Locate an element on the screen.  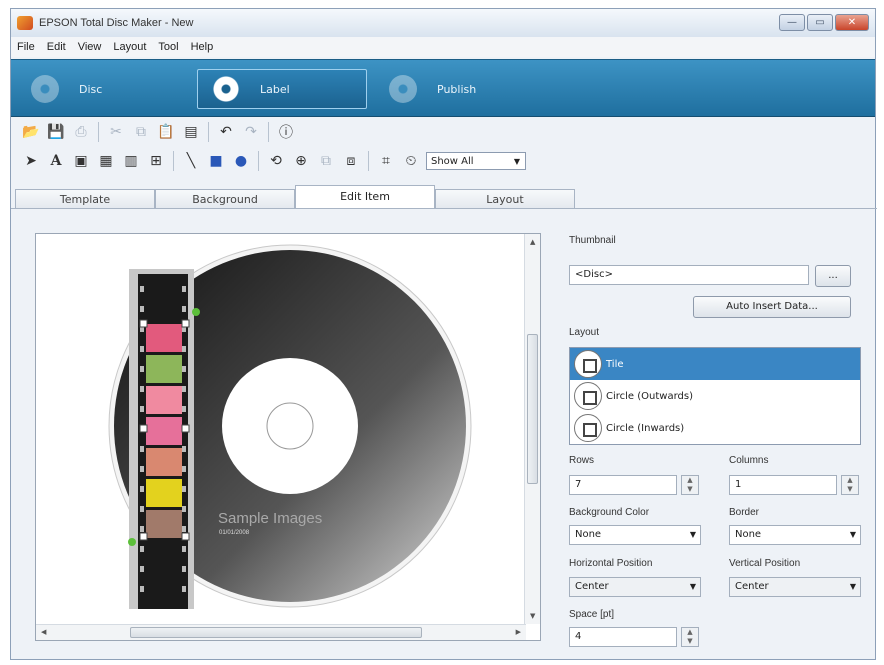
thumbnail-field: <Disc> is located at coordinates (689, 275).